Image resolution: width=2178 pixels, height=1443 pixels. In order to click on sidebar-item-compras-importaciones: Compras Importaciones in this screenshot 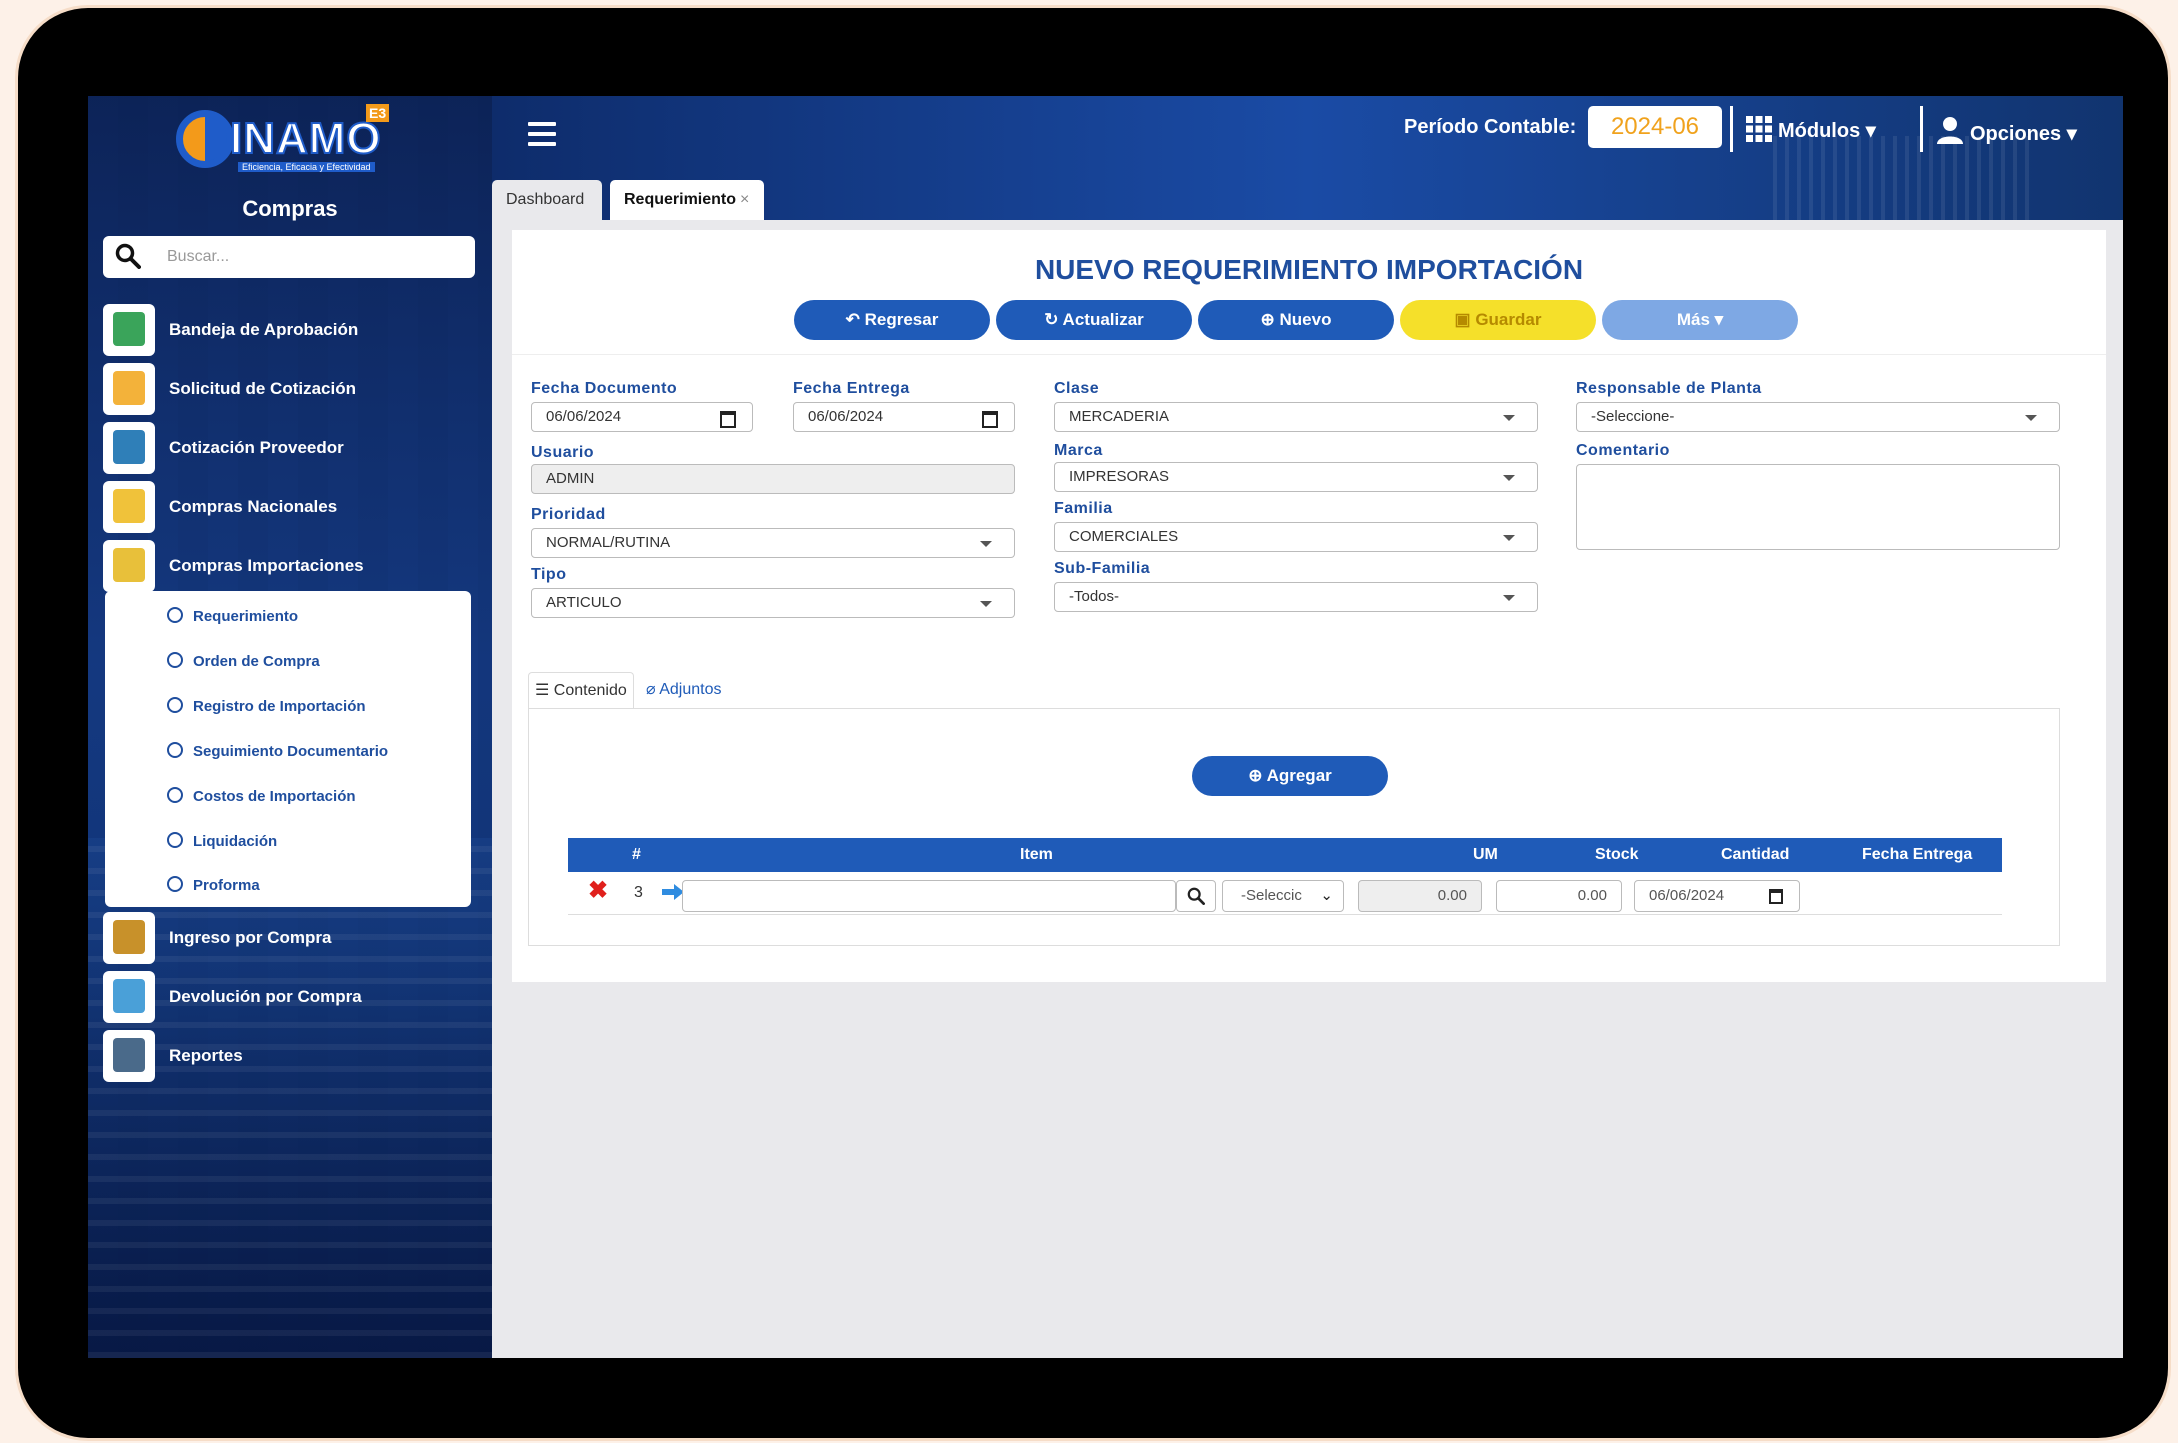, I will do `click(293, 566)`.